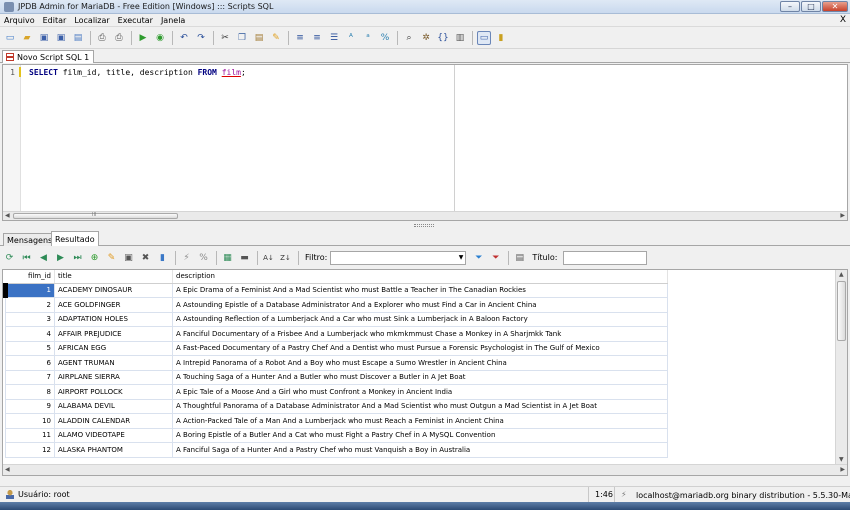 Image resolution: width=850 pixels, height=510 pixels. Describe the element at coordinates (184, 38) in the screenshot. I see `undo-icon: ↶` at that location.